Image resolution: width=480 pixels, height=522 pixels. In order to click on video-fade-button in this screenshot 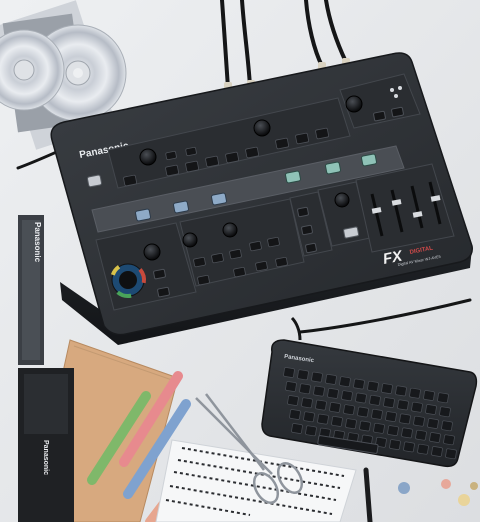, I will do `click(293, 177)`.